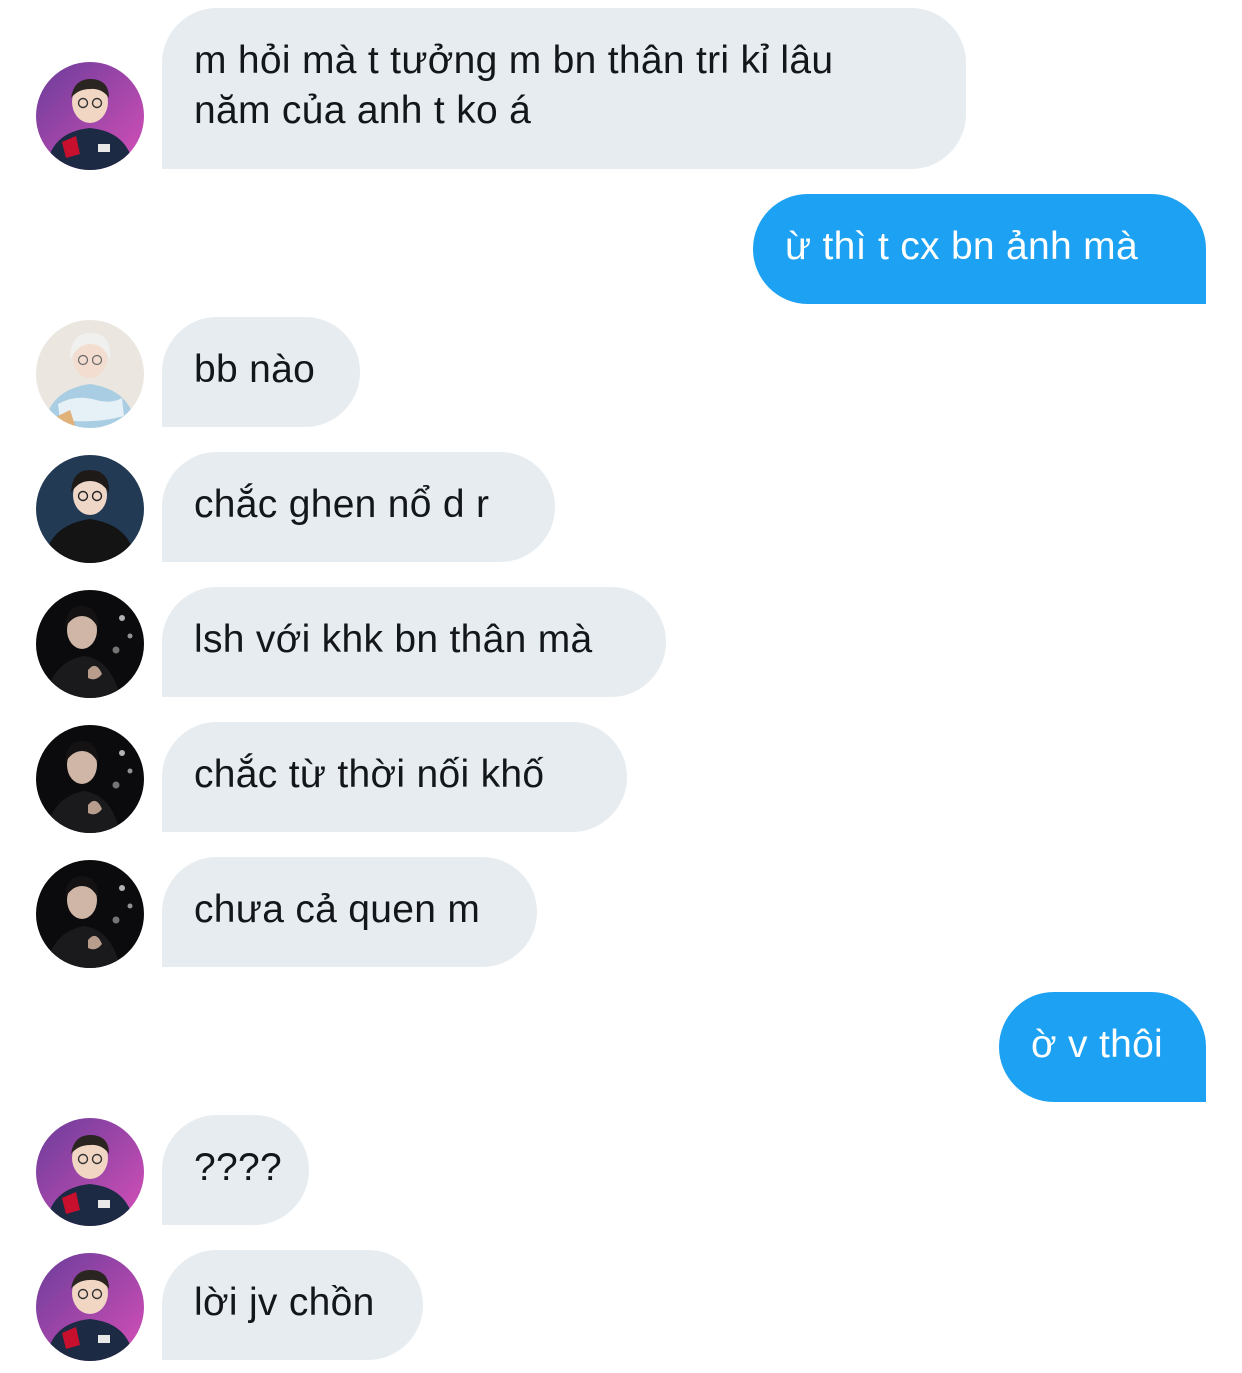 The width and height of the screenshot is (1242, 1373). What do you see at coordinates (235, 1170) in the screenshot?
I see `message-bubble-incoming: ????` at bounding box center [235, 1170].